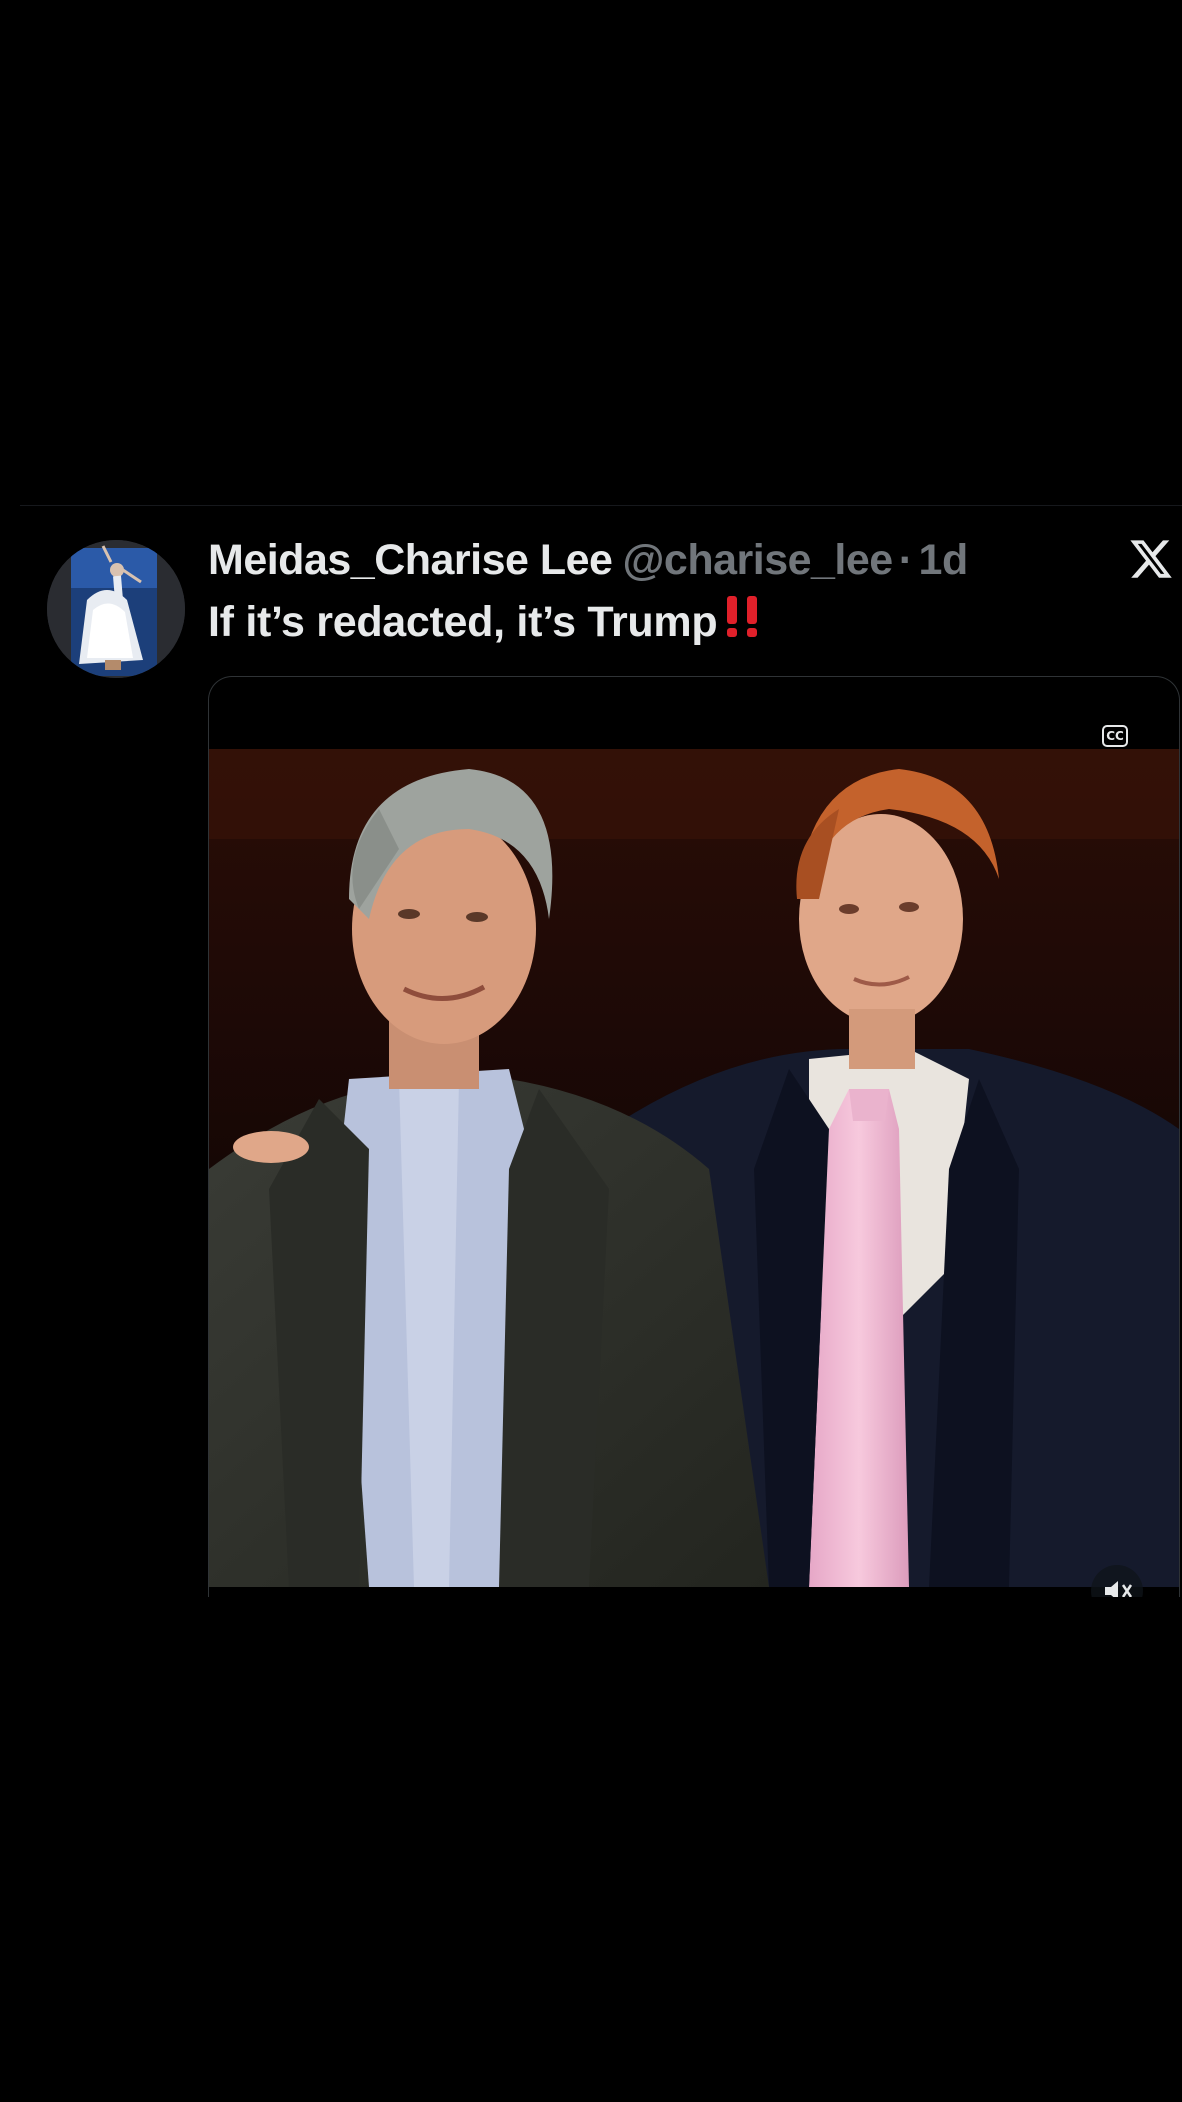 This screenshot has width=1182, height=2102. Describe the element at coordinates (742, 616) in the screenshot. I see `double-exclamation-emoji-icon` at that location.